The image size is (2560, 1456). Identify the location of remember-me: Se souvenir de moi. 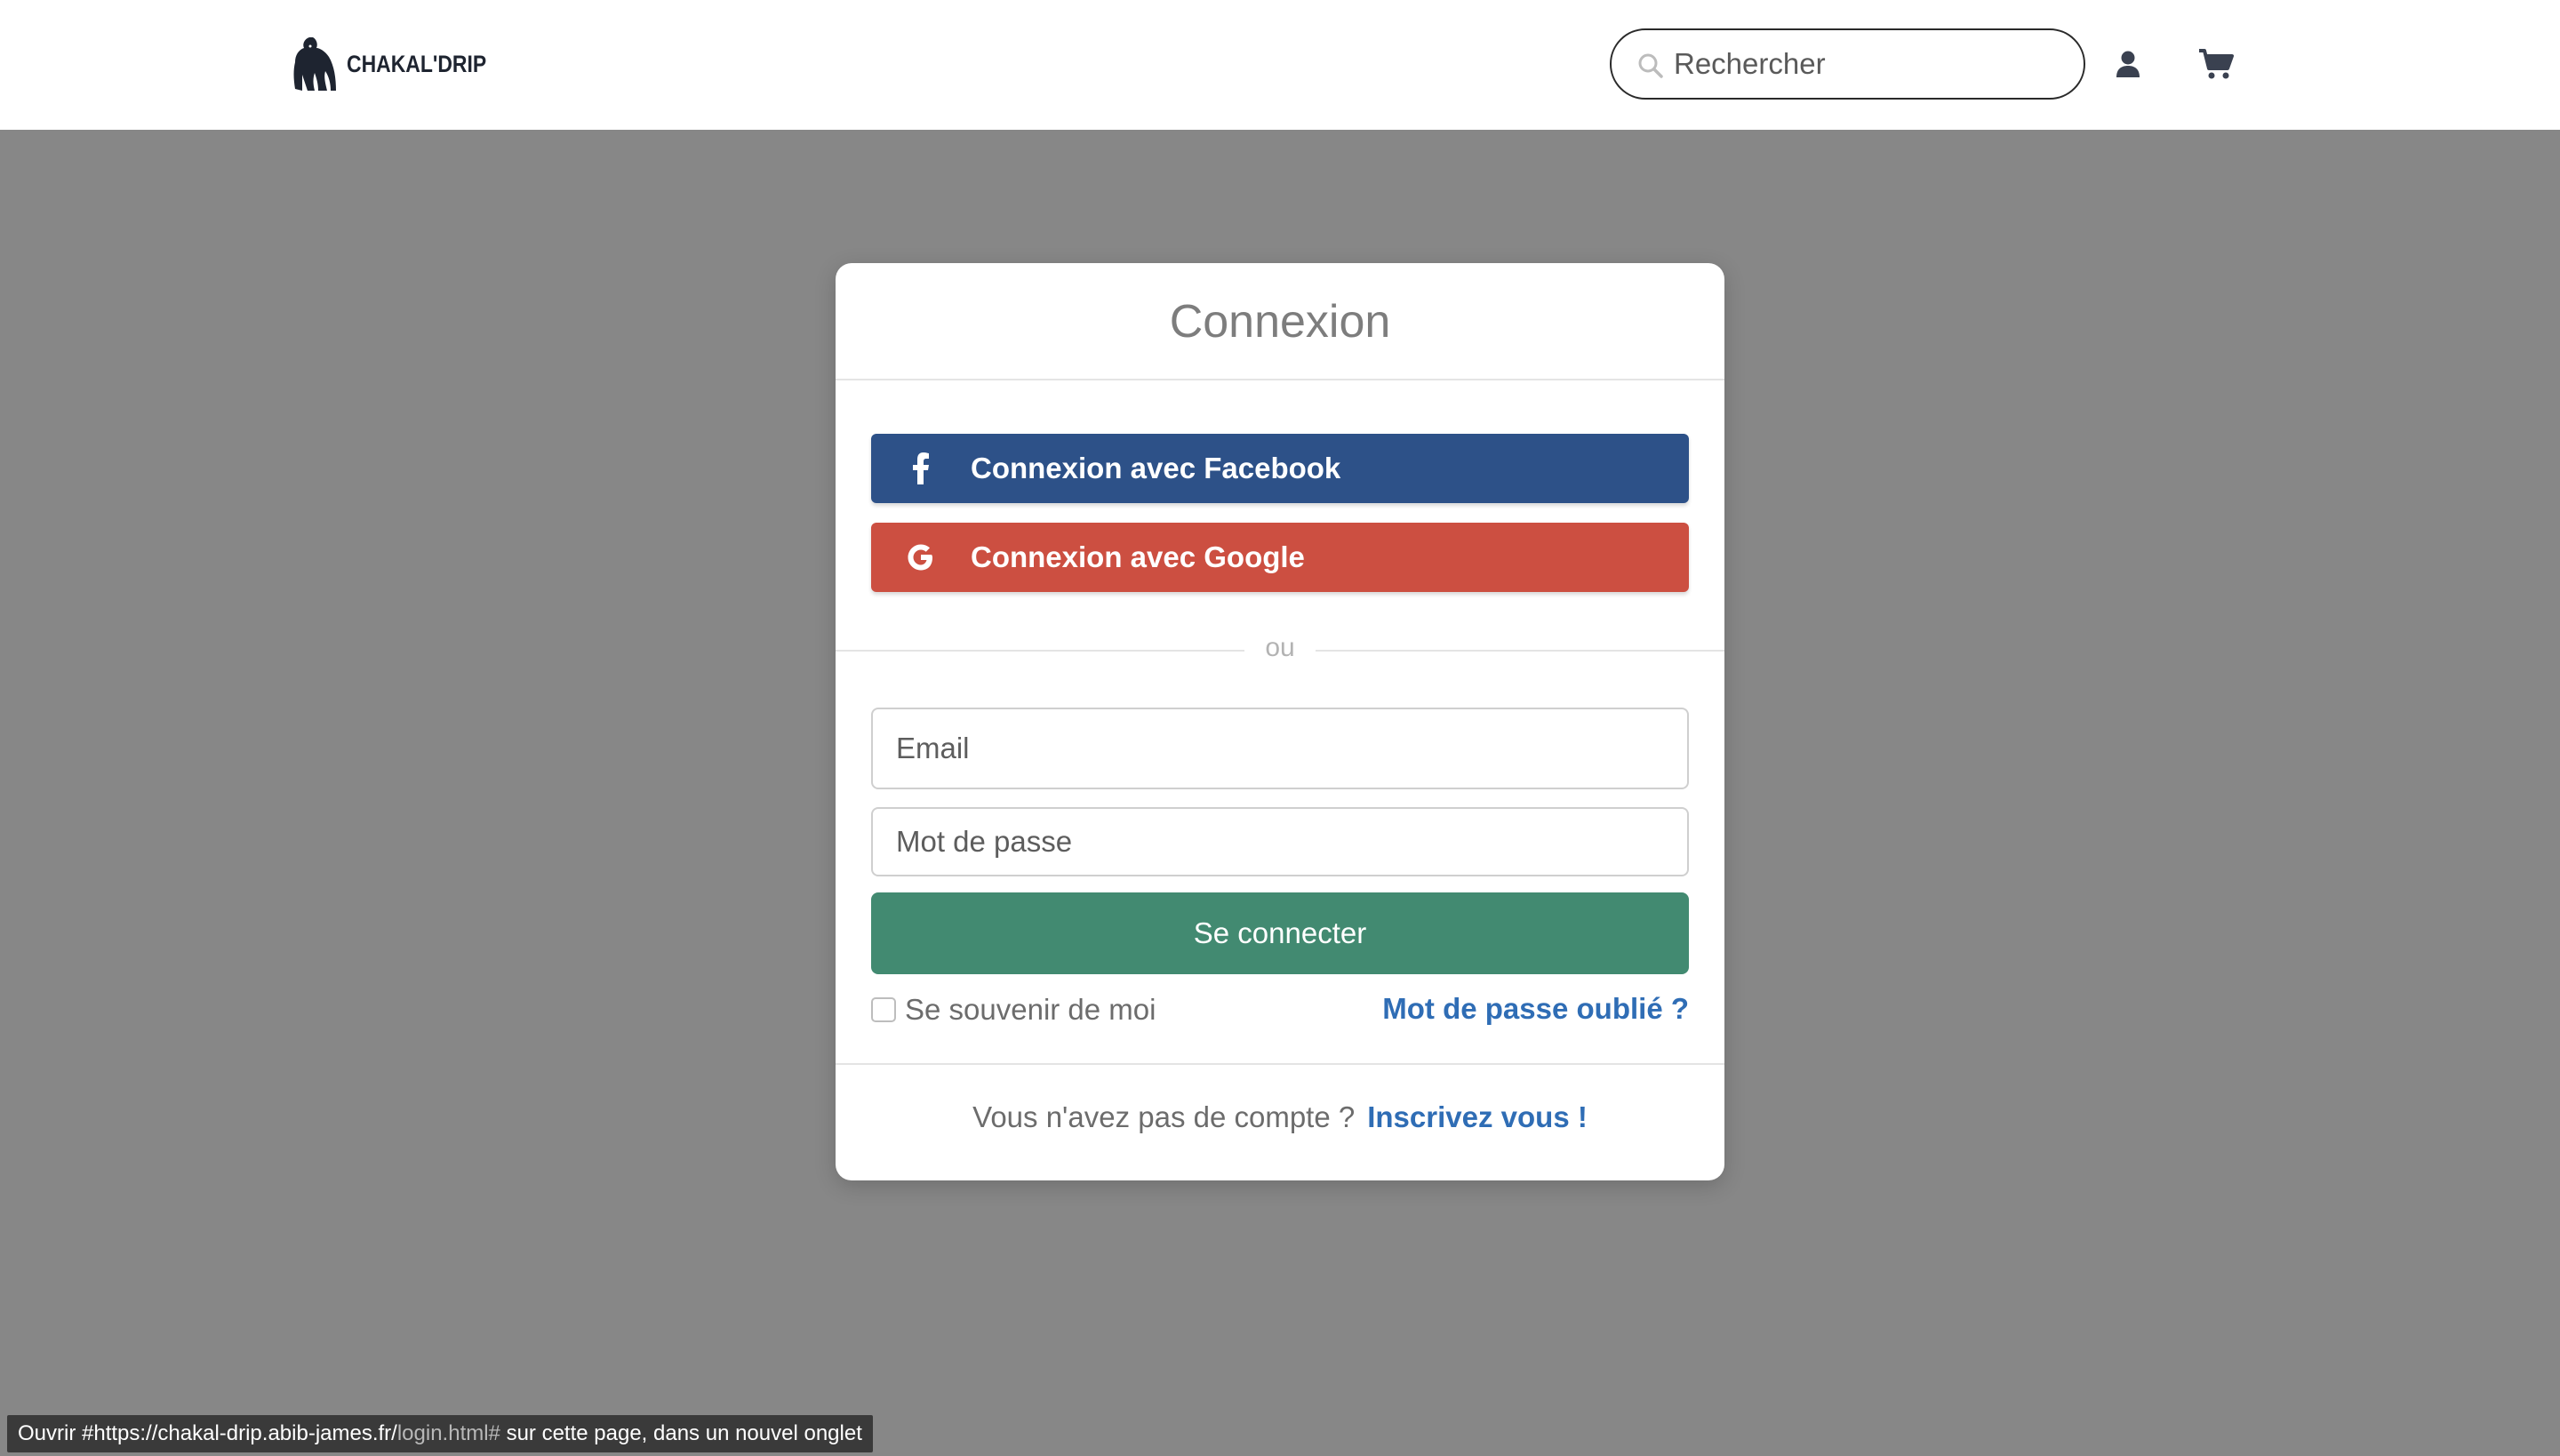
(1013, 1010).